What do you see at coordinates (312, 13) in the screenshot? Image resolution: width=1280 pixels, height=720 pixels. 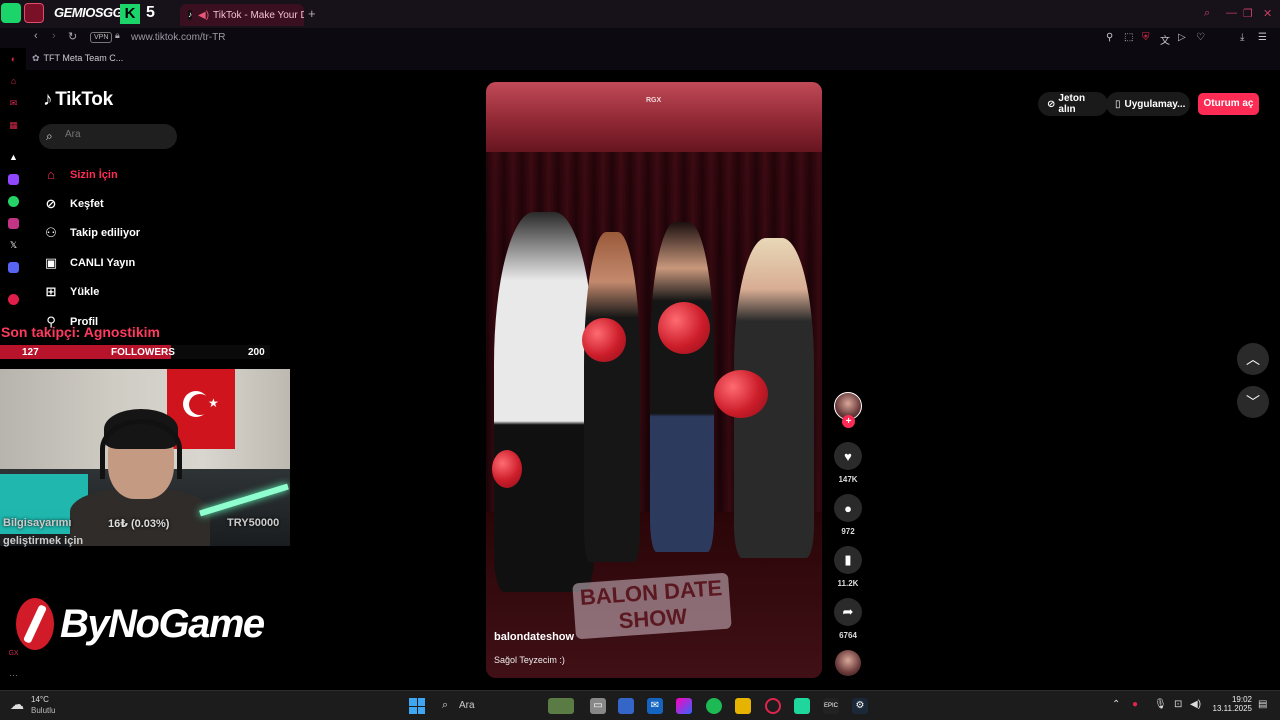 I see `new-tab-button: +` at bounding box center [312, 13].